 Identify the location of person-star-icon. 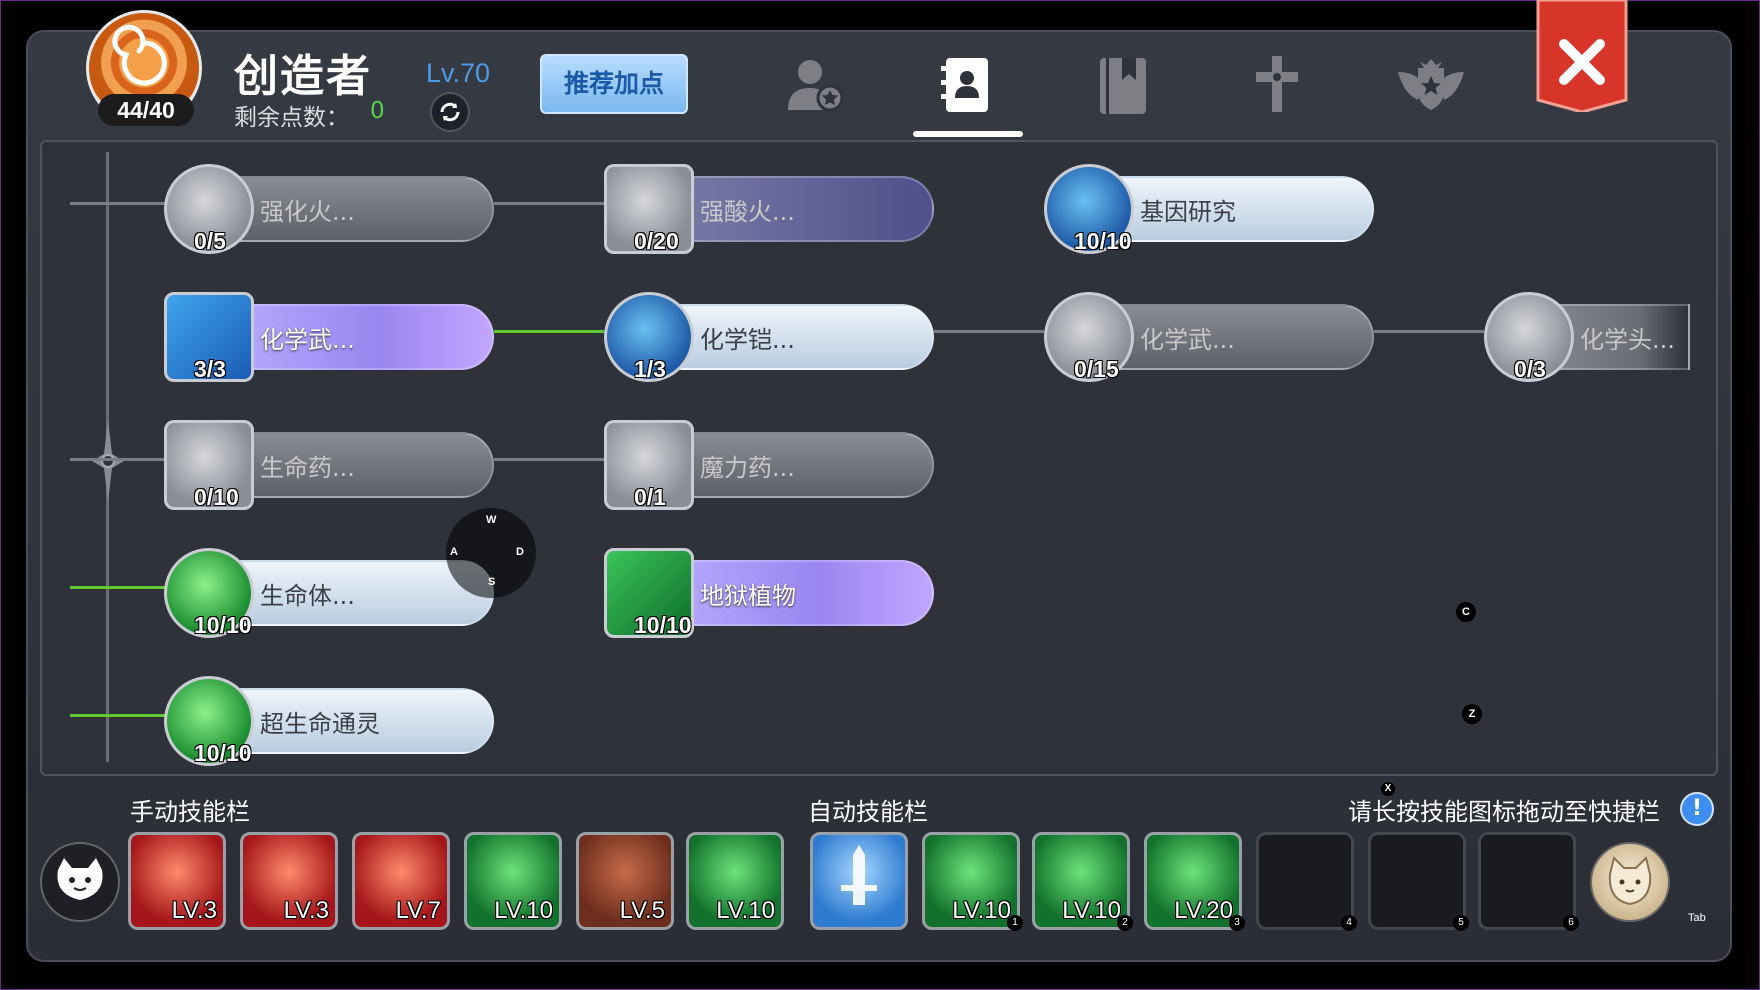
(816, 86).